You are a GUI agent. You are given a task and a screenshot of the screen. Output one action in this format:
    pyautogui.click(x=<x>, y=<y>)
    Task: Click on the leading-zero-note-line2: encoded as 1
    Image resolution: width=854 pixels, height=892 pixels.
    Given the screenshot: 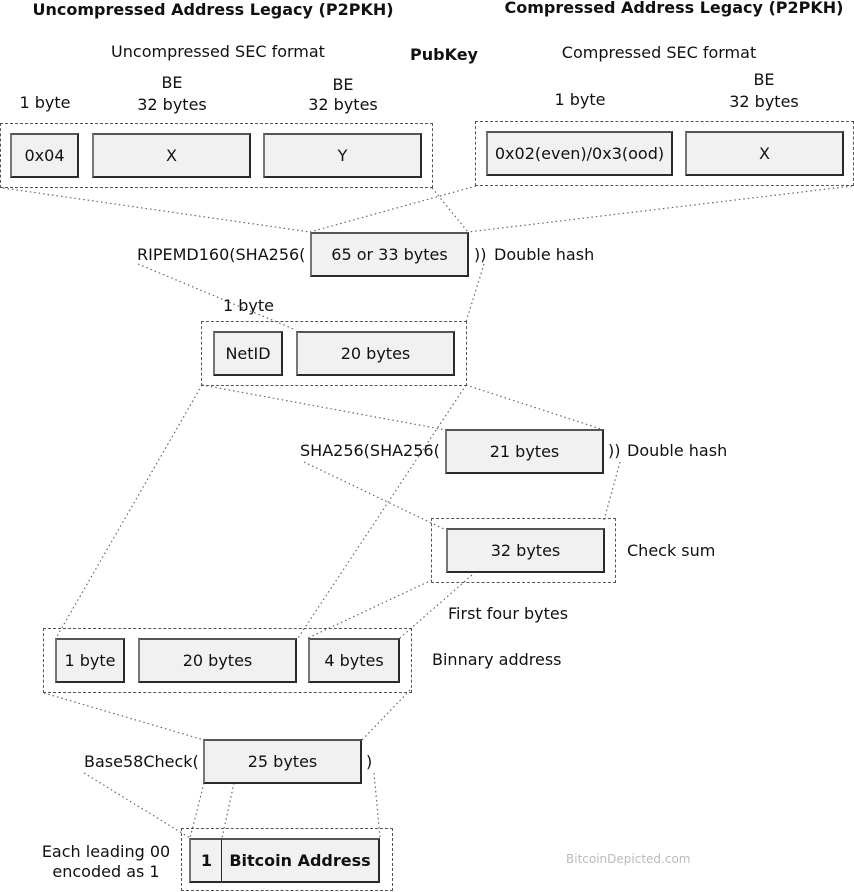 What is the action you would take?
    pyautogui.click(x=106, y=871)
    